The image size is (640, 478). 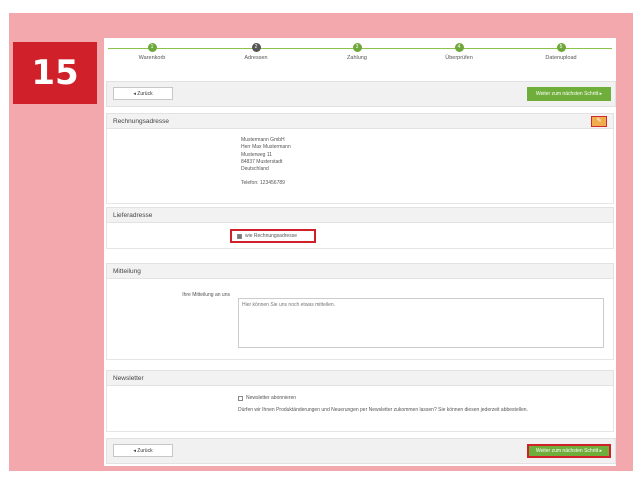 I want to click on delivery-title: Lieferadresse, so click(x=133, y=215).